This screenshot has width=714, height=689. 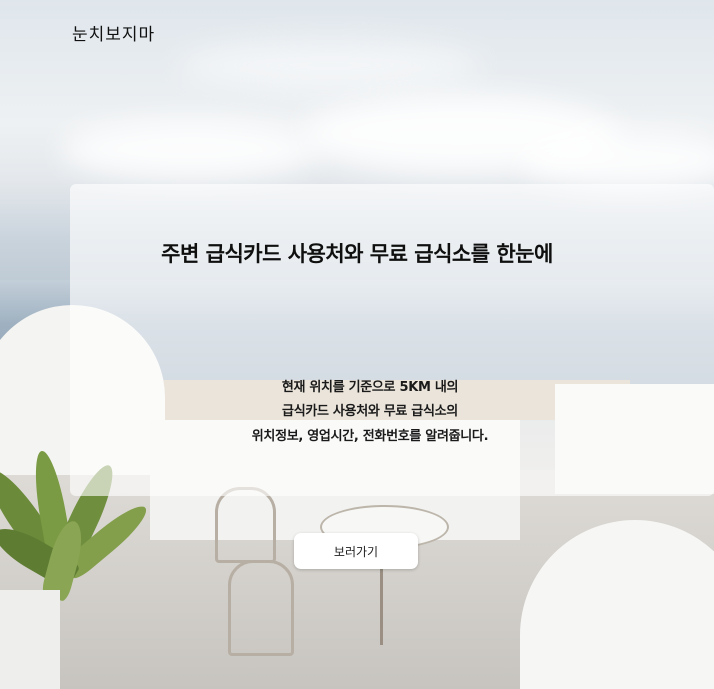 I want to click on brand-logo: 눈치보지마, so click(x=113, y=32).